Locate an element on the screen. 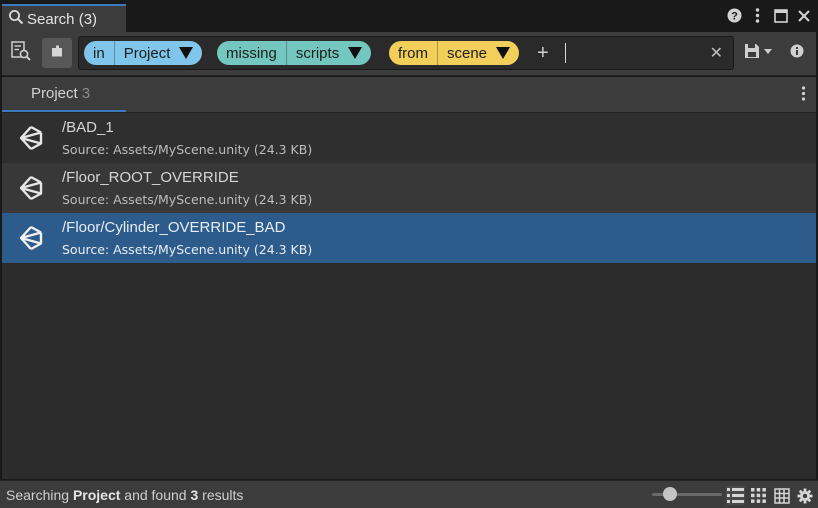  query-chip-value: scene is located at coordinates (467, 53).